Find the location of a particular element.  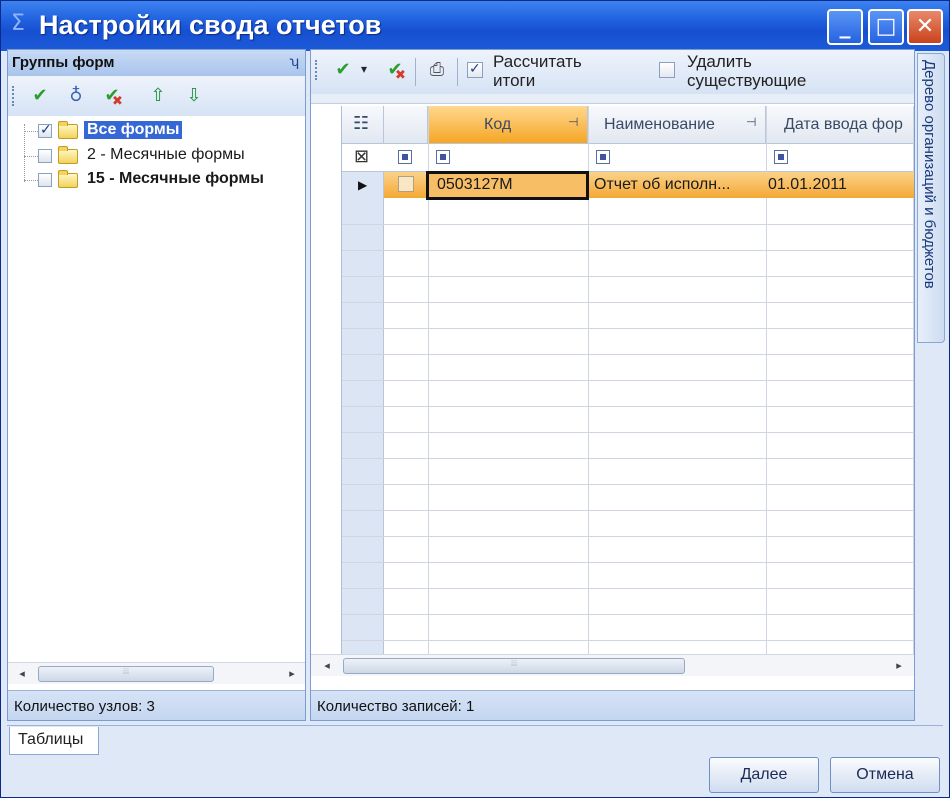

close-icon: ✕ is located at coordinates (925, 26).